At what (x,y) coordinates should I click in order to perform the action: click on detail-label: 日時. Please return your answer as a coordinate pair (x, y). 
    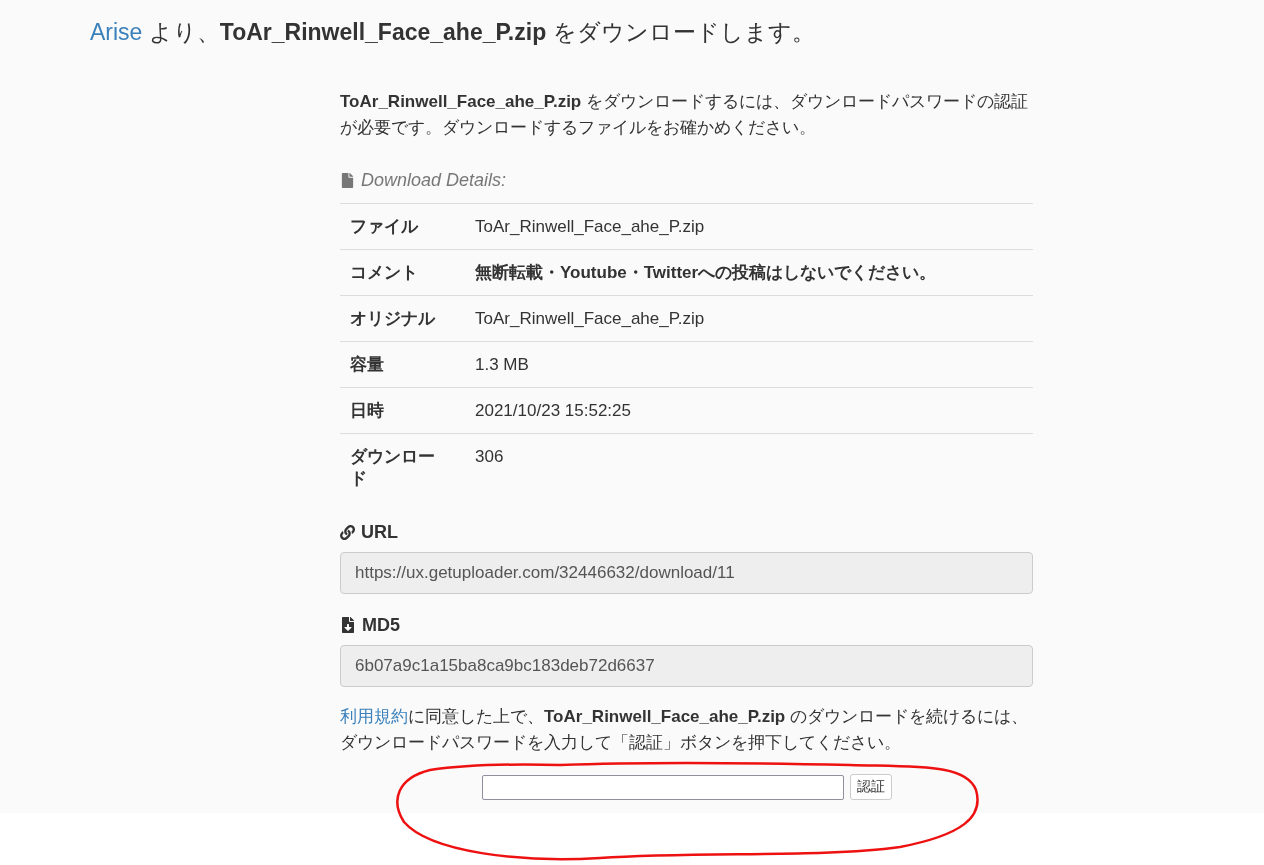
    Looking at the image, I should click on (402, 410).